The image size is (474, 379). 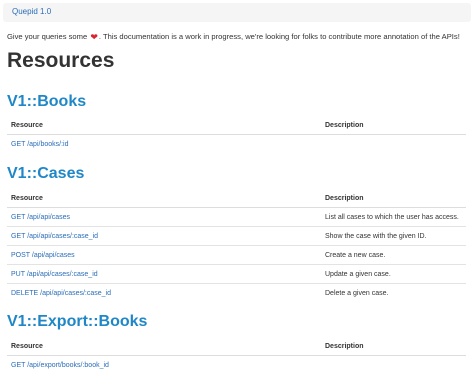 I want to click on page-title: Resources, so click(x=61, y=60).